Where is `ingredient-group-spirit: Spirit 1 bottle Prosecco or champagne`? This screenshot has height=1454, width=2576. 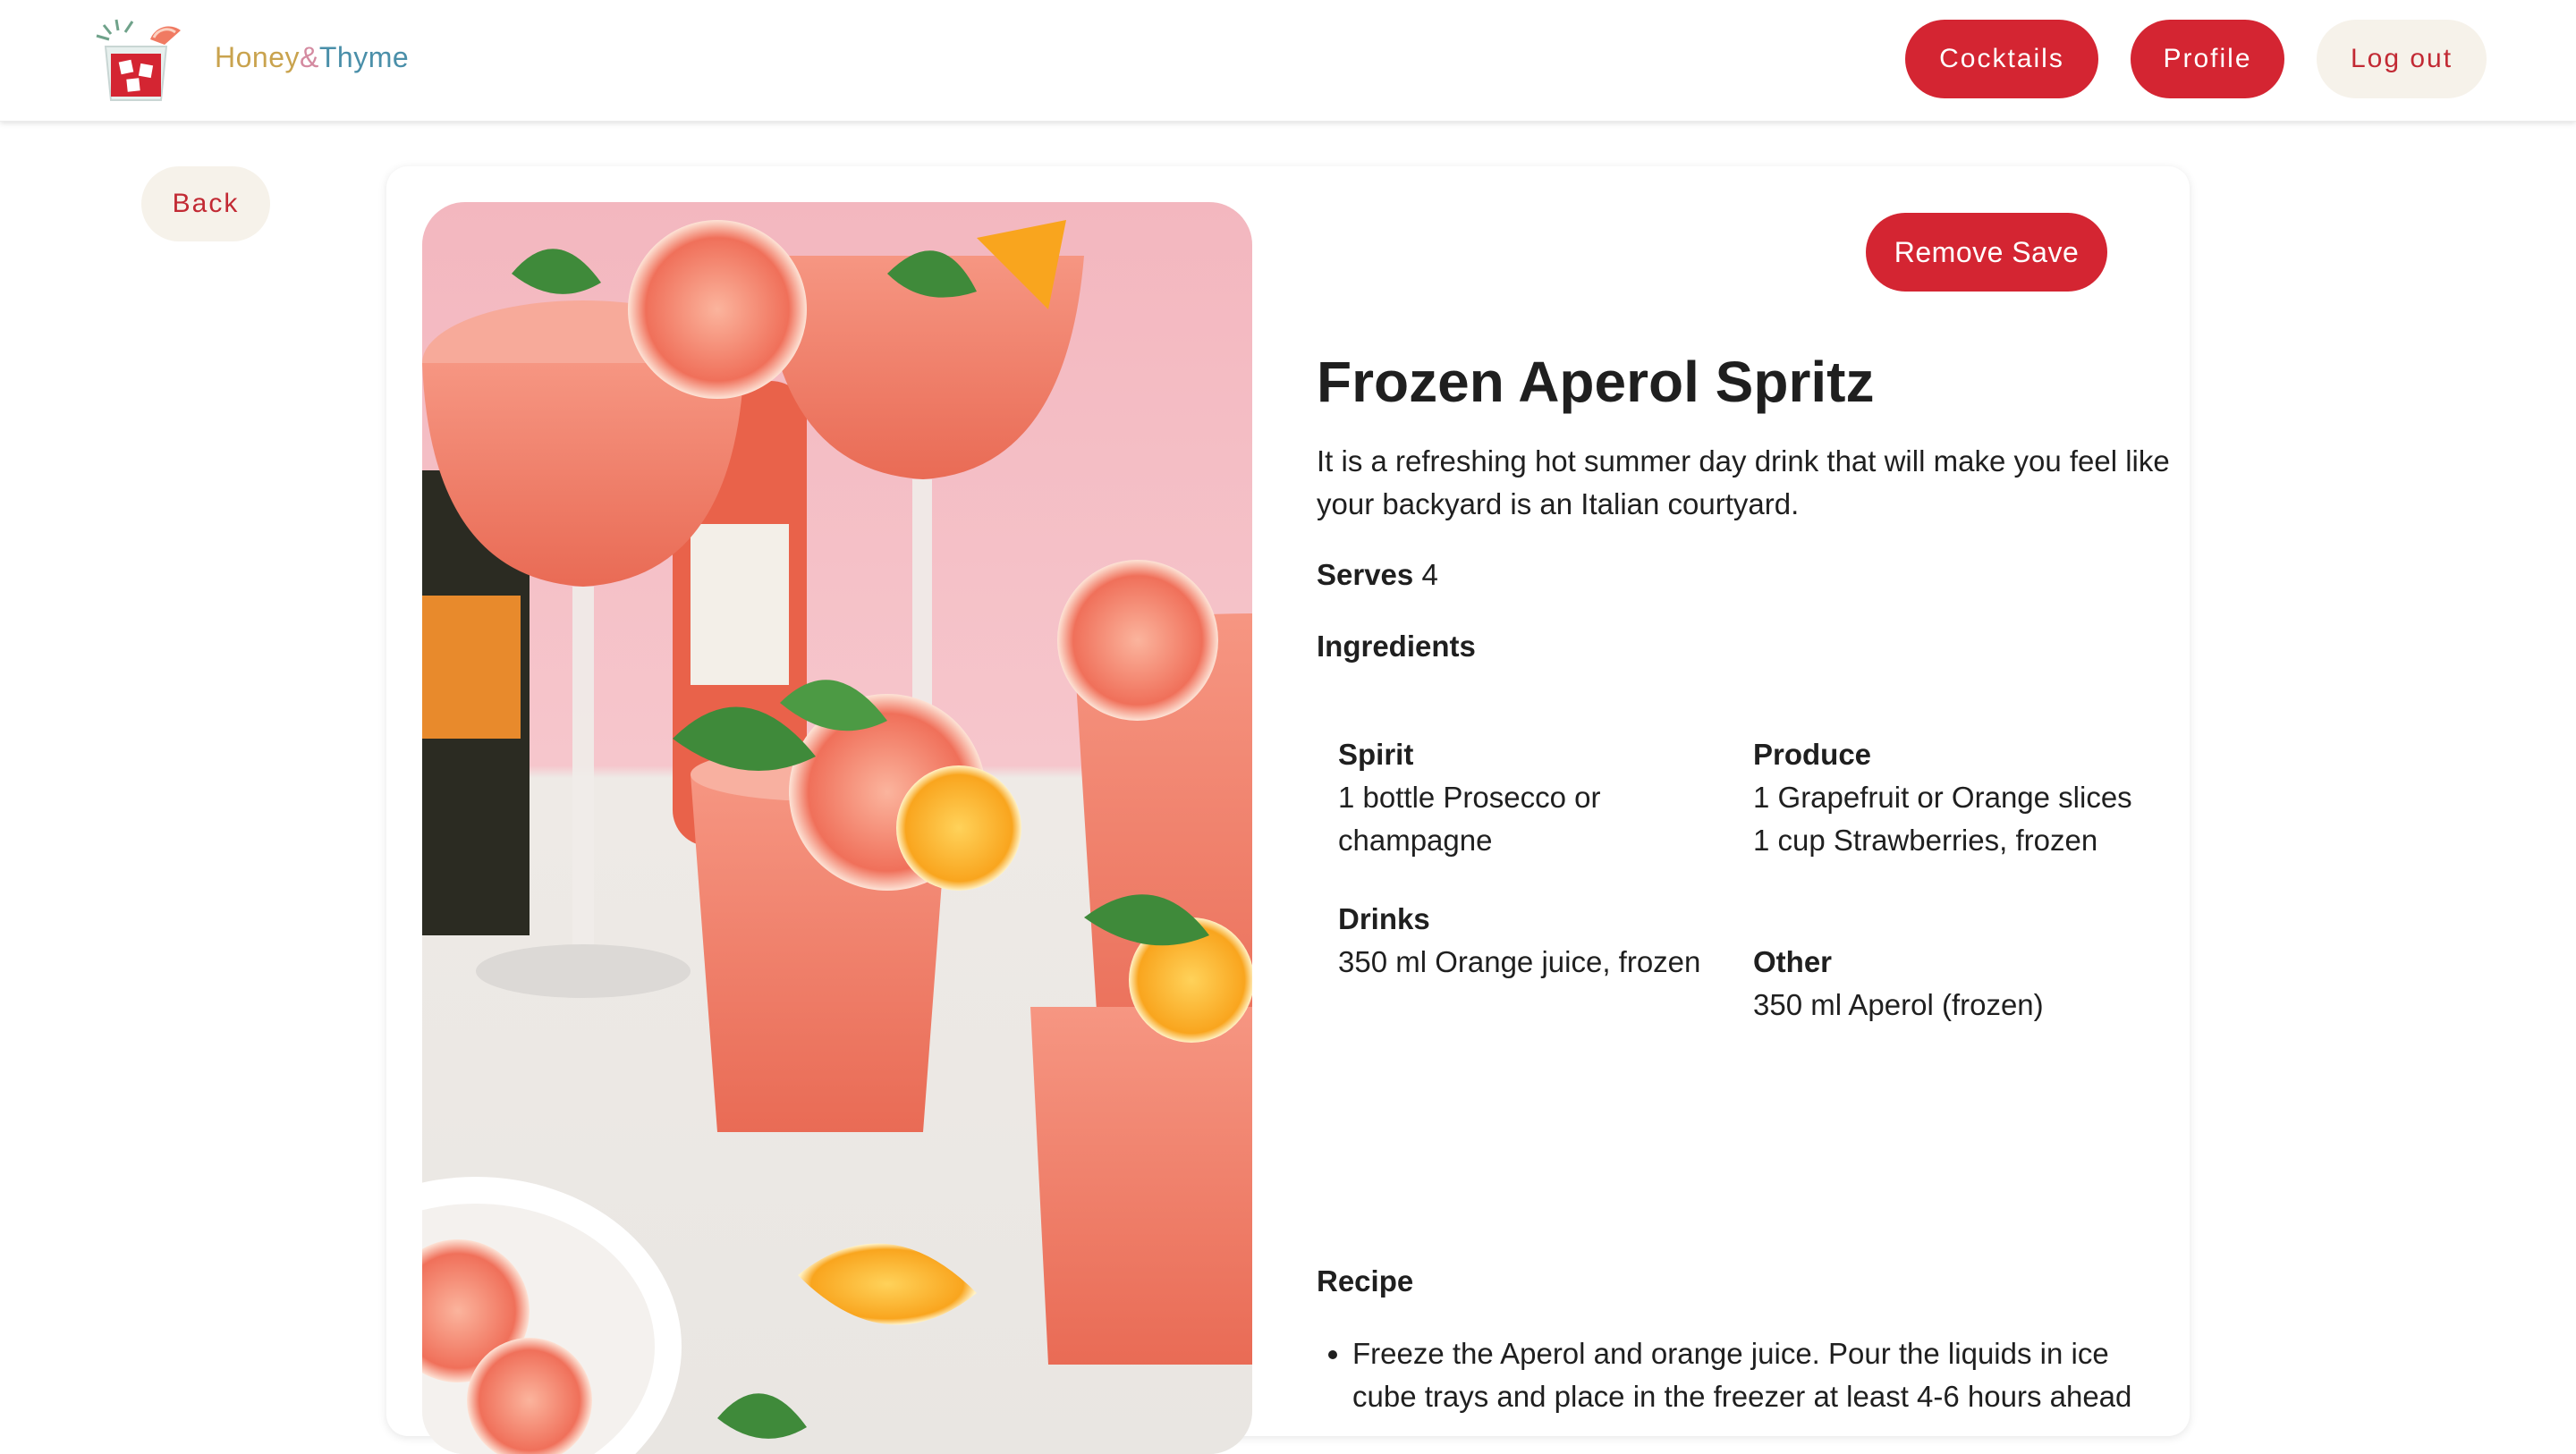 ingredient-group-spirit: Spirit 1 bottle Prosecco or champagne is located at coordinates (1526, 798).